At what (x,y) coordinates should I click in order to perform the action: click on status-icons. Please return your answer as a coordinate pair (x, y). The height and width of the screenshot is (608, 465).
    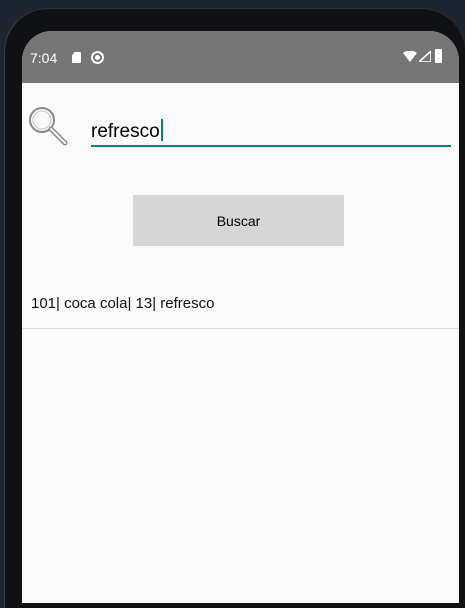
    Looking at the image, I should click on (429, 56).